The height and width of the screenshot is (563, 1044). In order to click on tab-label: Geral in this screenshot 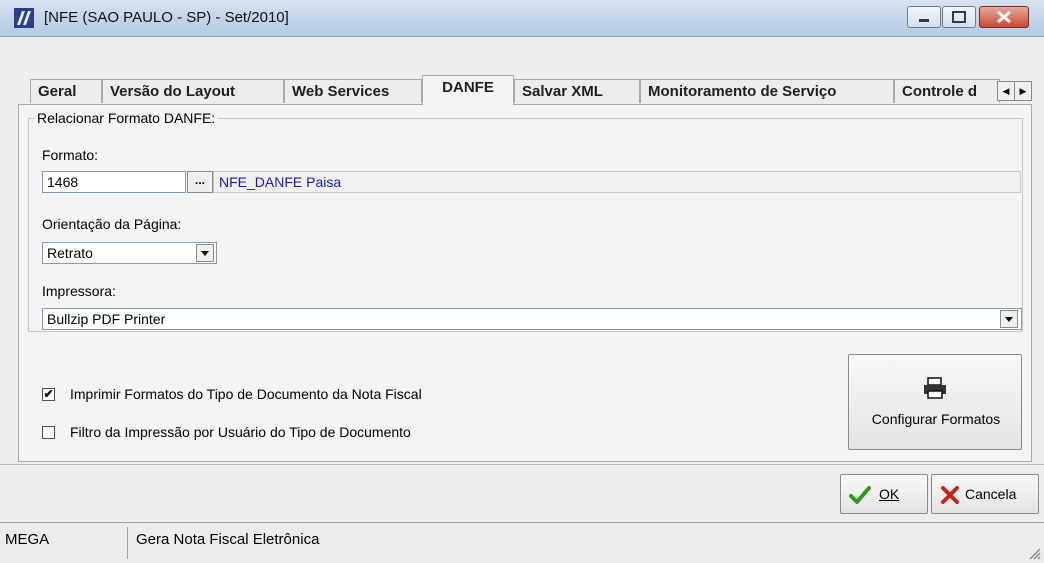, I will do `click(57, 91)`.